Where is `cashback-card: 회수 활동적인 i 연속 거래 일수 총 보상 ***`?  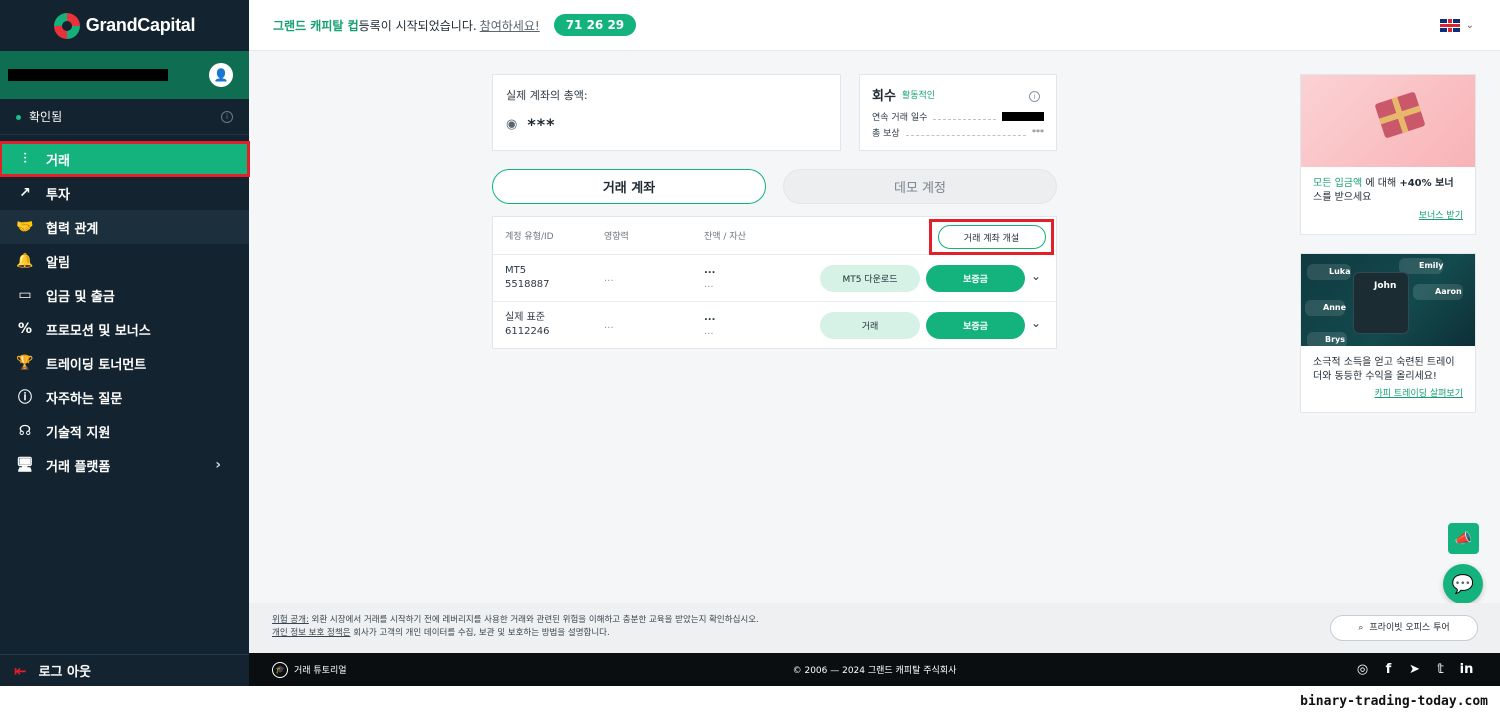 cashback-card: 회수 활동적인 i 연속 거래 일수 총 보상 *** is located at coordinates (958, 112).